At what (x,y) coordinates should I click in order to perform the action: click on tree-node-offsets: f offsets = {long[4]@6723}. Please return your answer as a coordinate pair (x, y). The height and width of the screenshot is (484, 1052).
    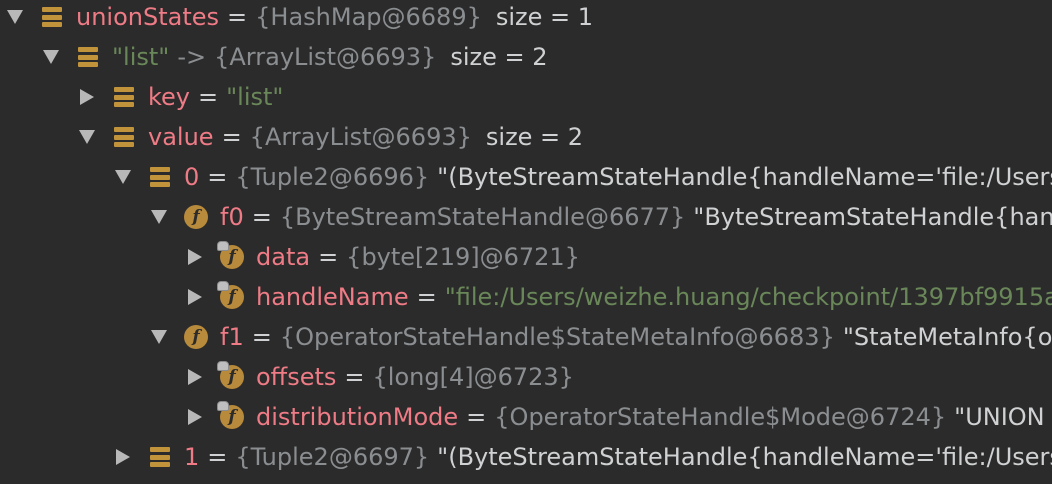
    Looking at the image, I should click on (526, 377).